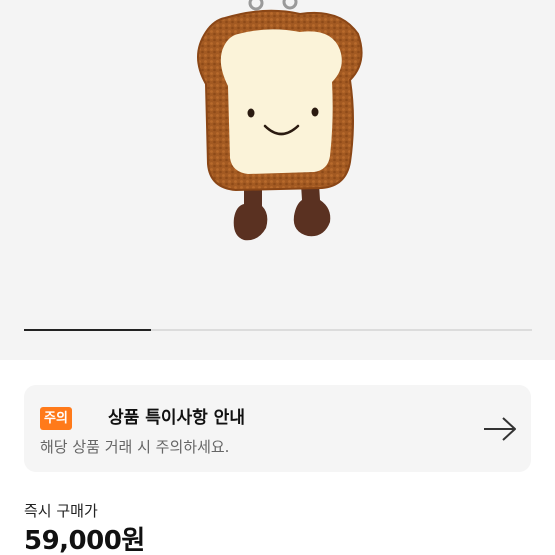 This screenshot has width=555, height=555. What do you see at coordinates (84, 540) in the screenshot?
I see `buy-now-price: 59,000원` at bounding box center [84, 540].